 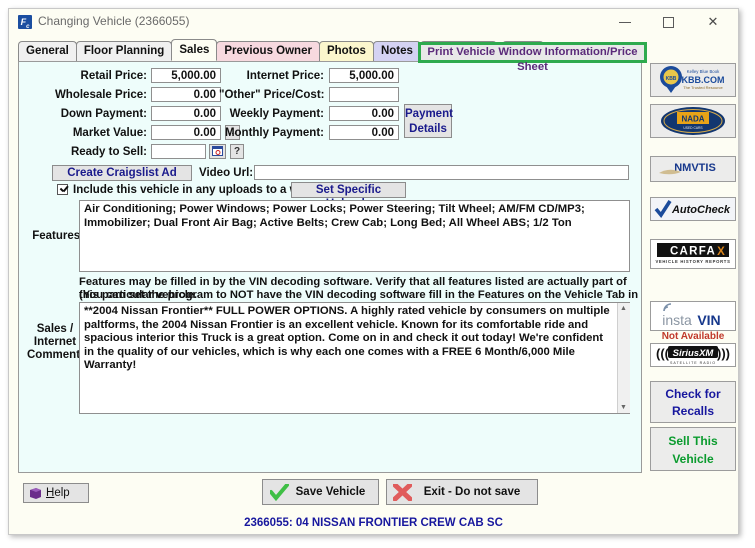 What do you see at coordinates (373, 523) in the screenshot?
I see `status-bar-vehicle-id: 2366055: 04 NISSAN FRONTIER CREW CAB SC` at bounding box center [373, 523].